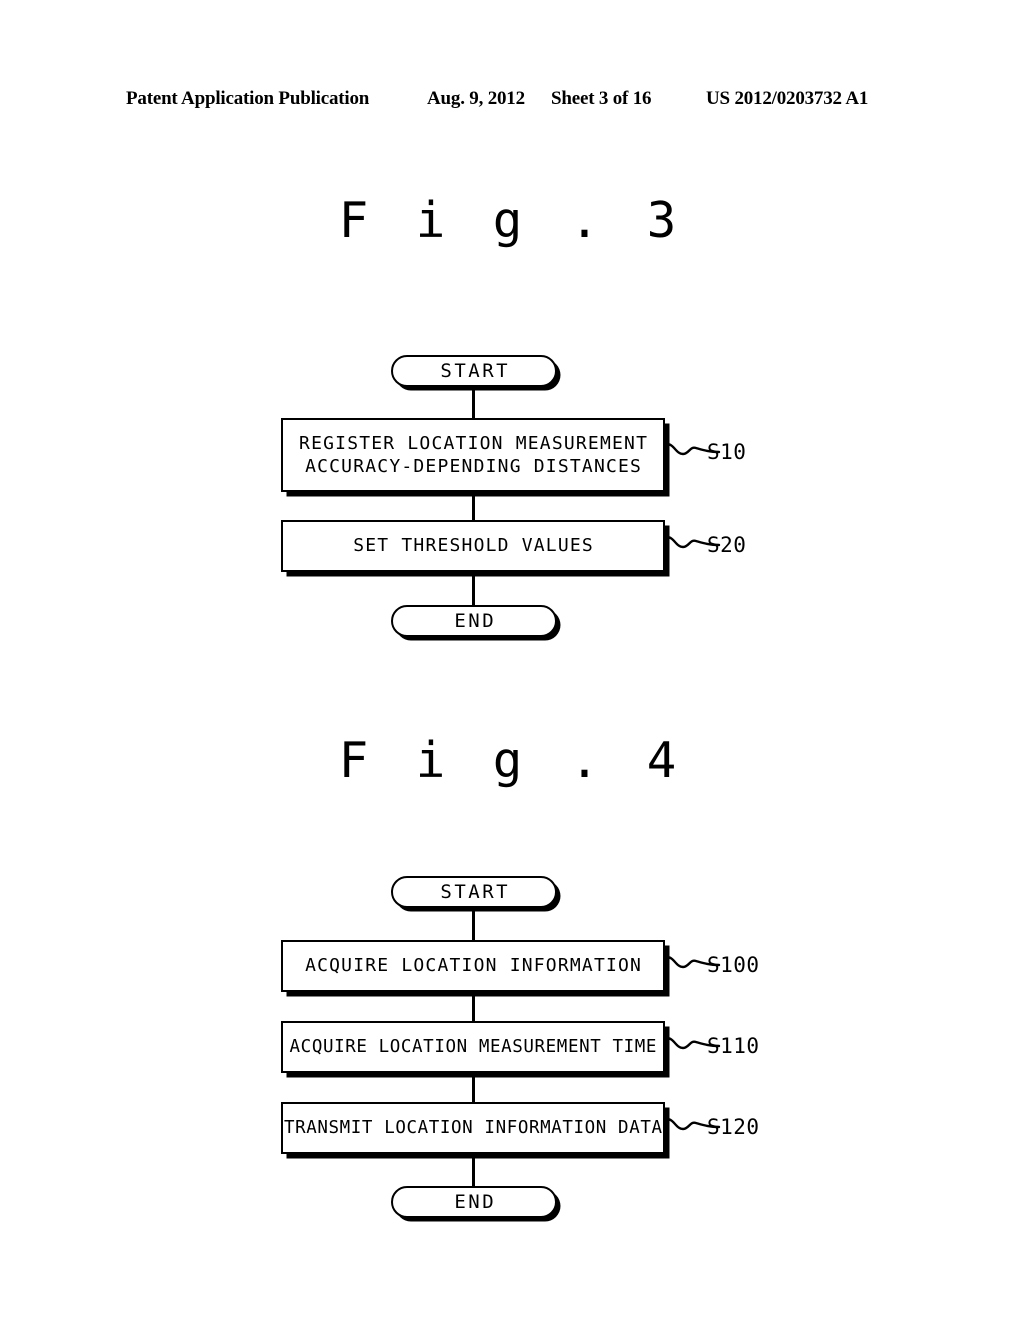  I want to click on fig4-step-s110-line1: ACQUIRE LOCATION MEASUREMENT TIME, so click(473, 1046).